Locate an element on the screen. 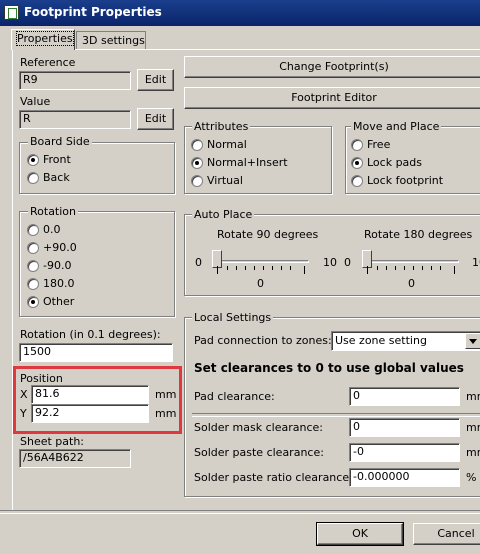 The height and width of the screenshot is (554, 480). move-place-lock-pads-label: Lock pads is located at coordinates (395, 162).